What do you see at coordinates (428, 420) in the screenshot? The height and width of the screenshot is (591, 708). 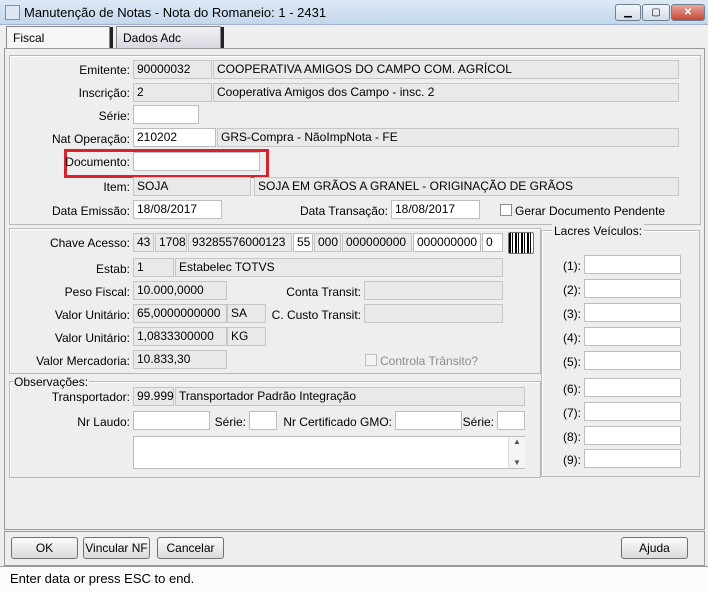 I see `nr-certificado-gmo-input` at bounding box center [428, 420].